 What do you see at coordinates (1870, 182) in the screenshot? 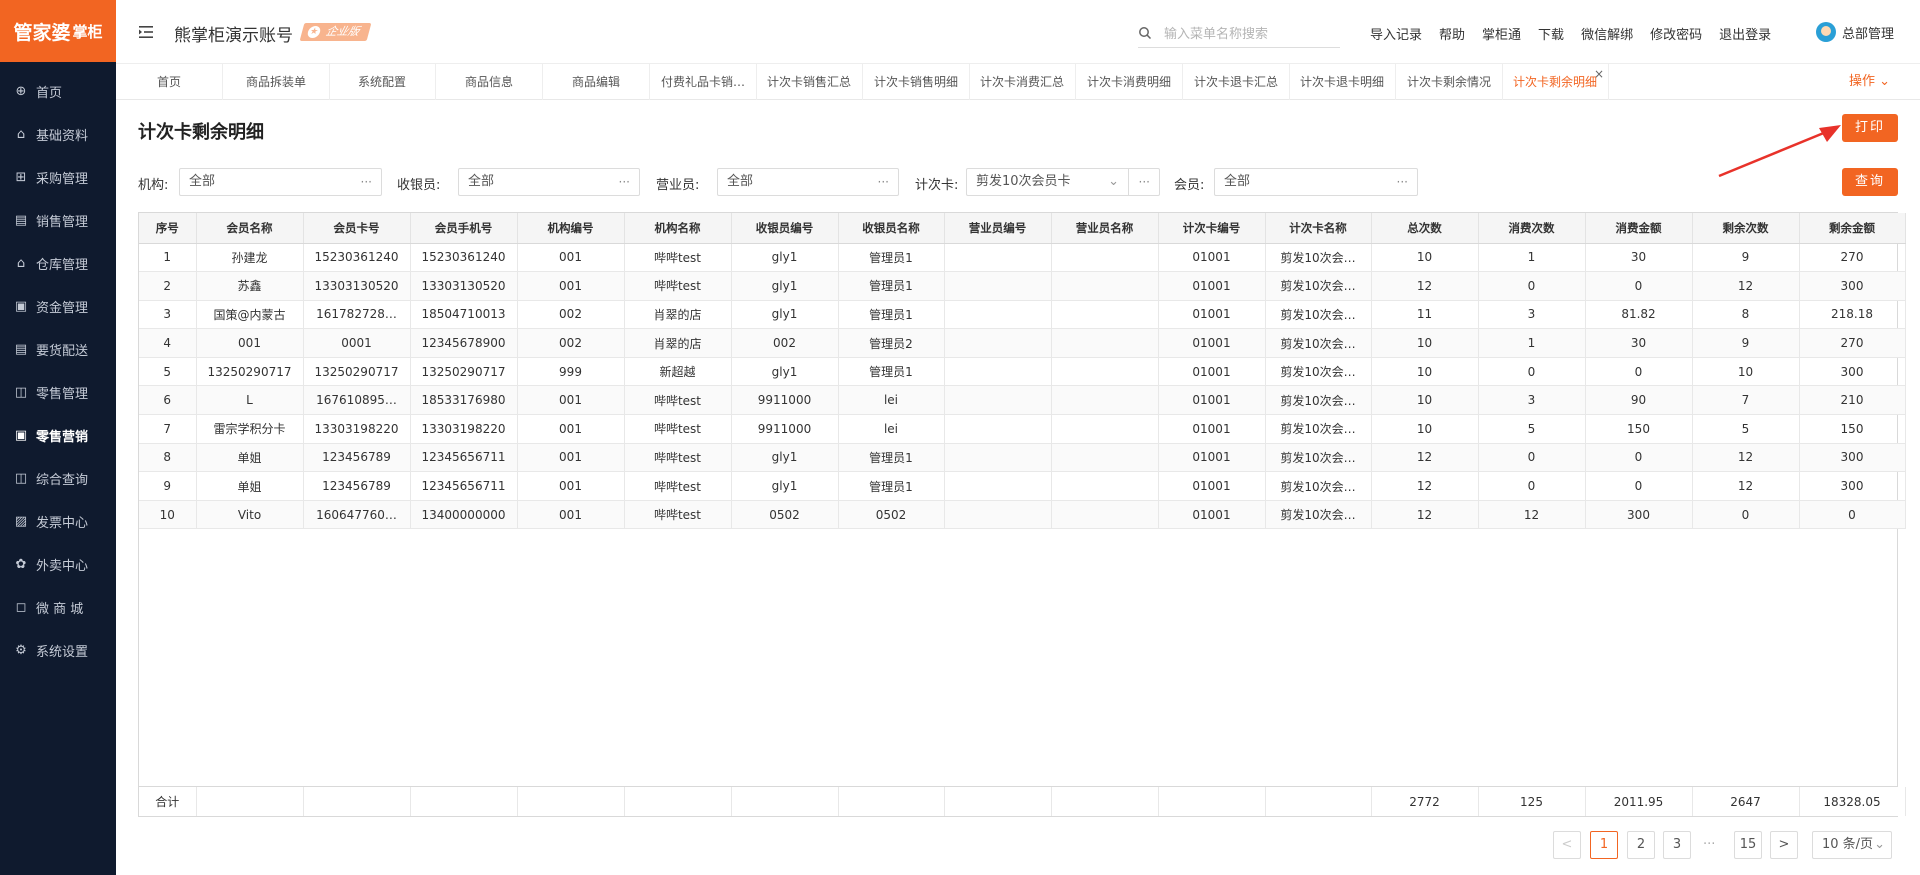
I see `query-button: 查询` at bounding box center [1870, 182].